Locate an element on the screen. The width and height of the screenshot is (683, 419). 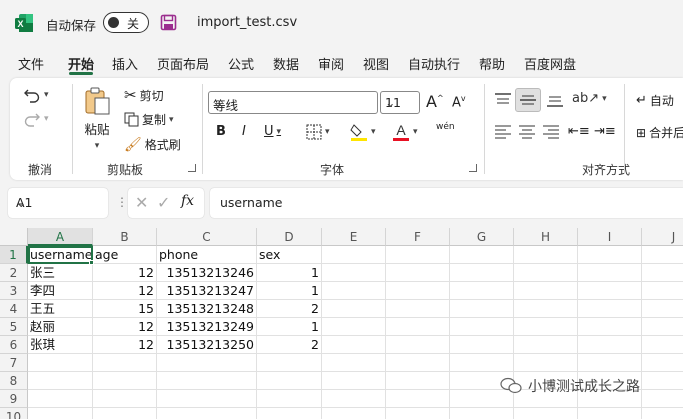
row-header-6: 6 is located at coordinates (14, 345).